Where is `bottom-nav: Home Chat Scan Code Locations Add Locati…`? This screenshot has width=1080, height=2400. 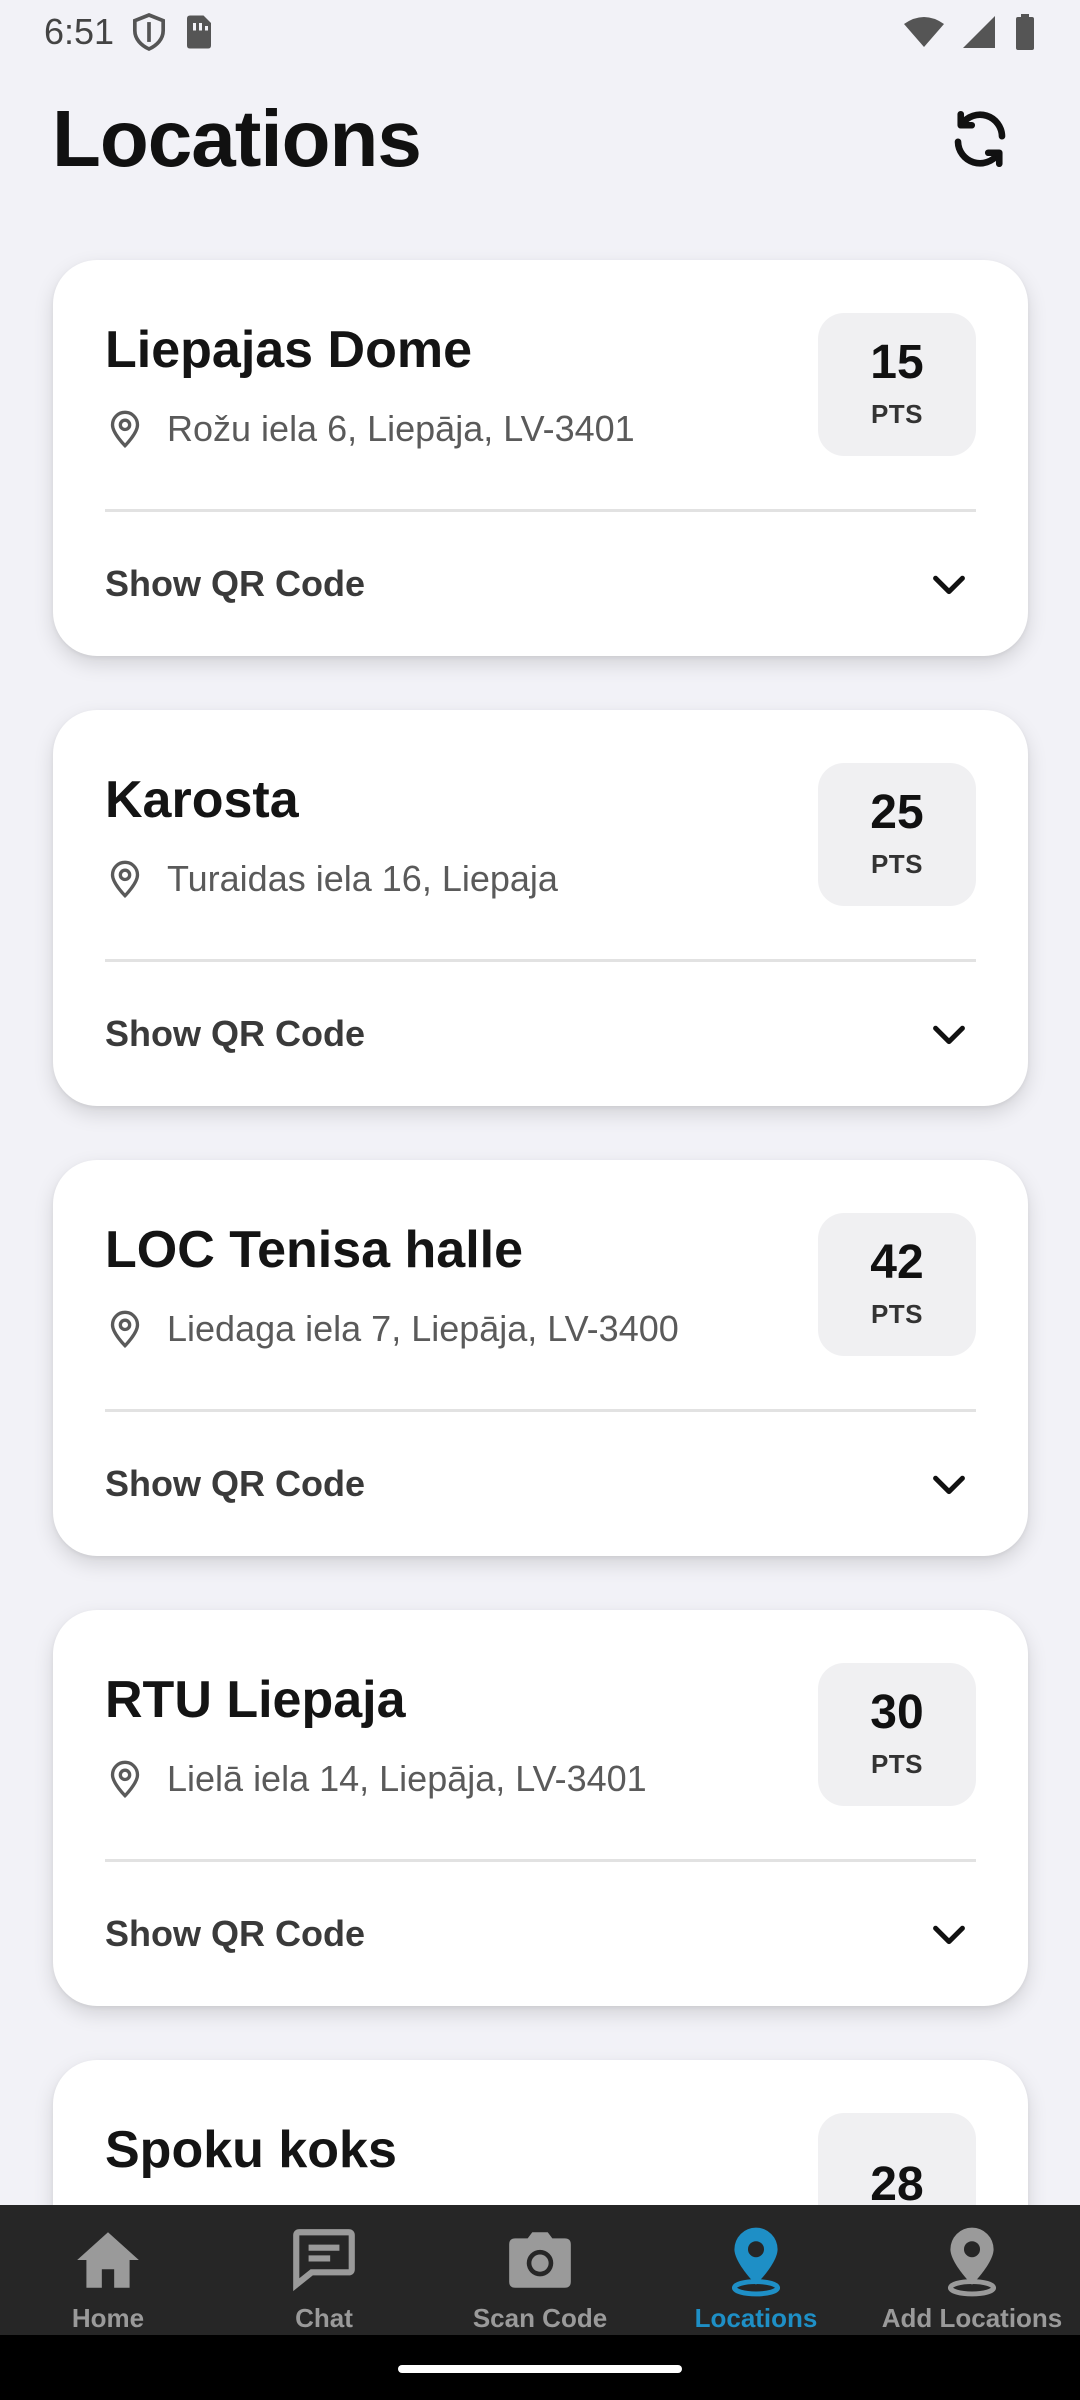 bottom-nav: Home Chat Scan Code Locations Add Locati… is located at coordinates (540, 2270).